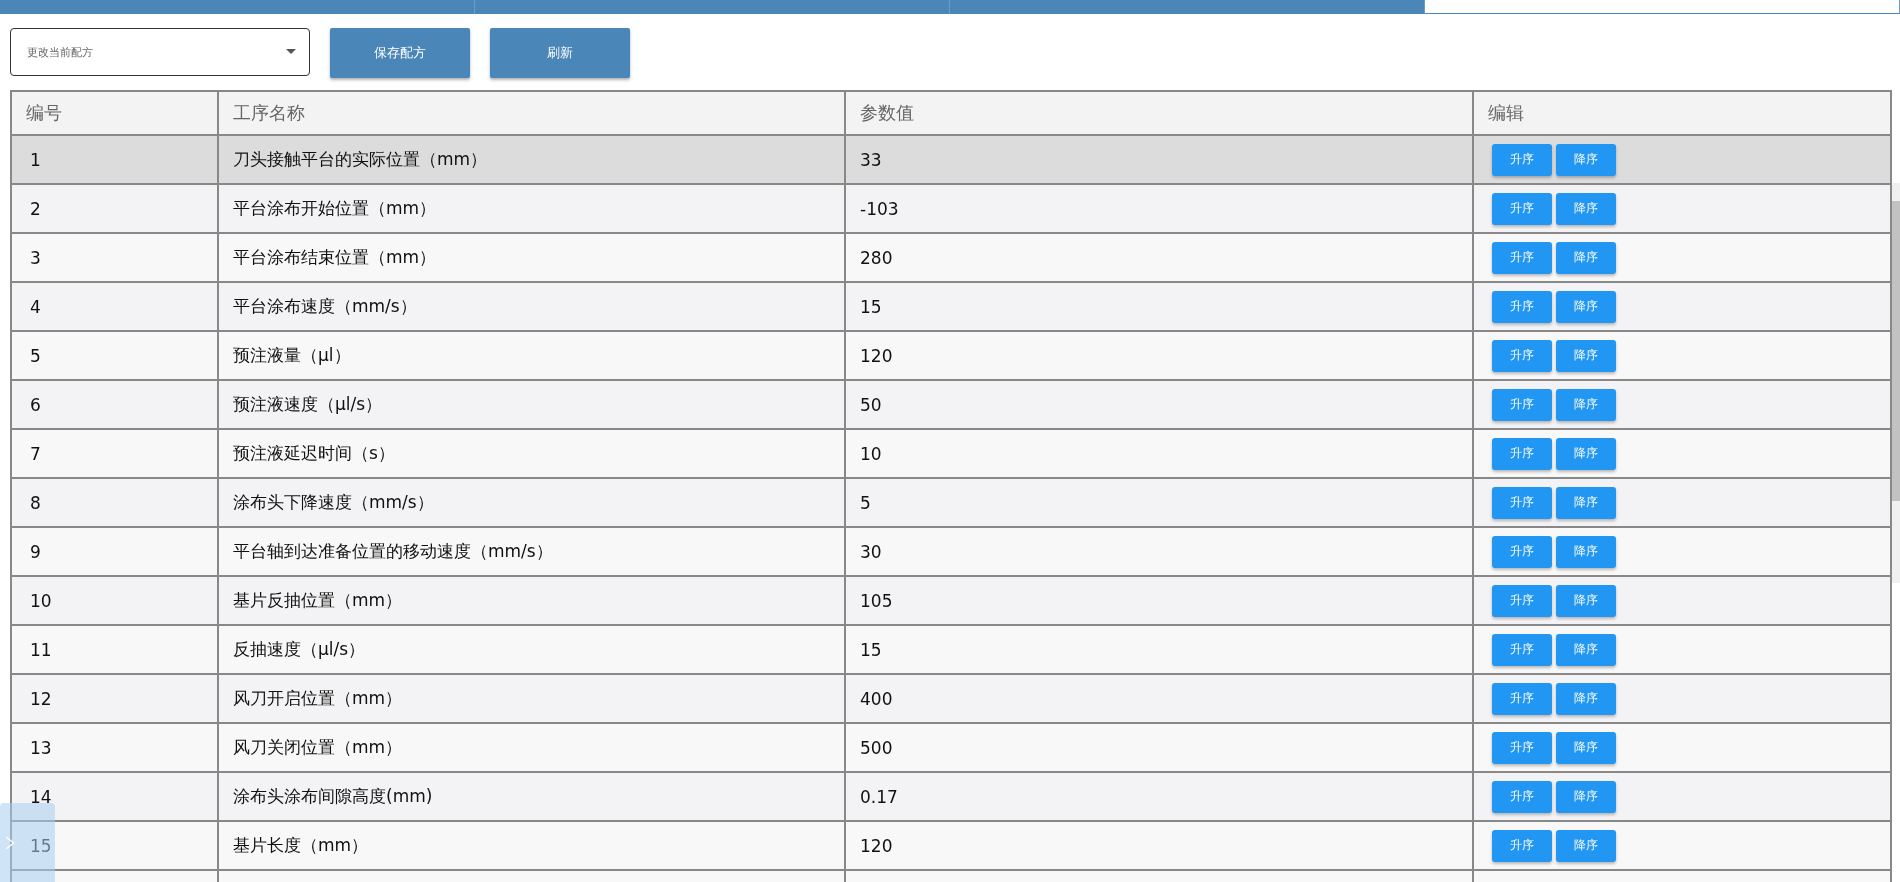  I want to click on table-cell: 3, so click(35, 257).